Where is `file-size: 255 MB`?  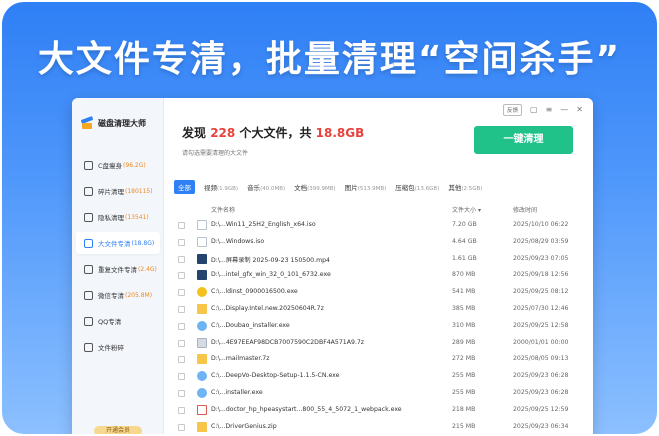 file-size: 255 MB is located at coordinates (464, 376).